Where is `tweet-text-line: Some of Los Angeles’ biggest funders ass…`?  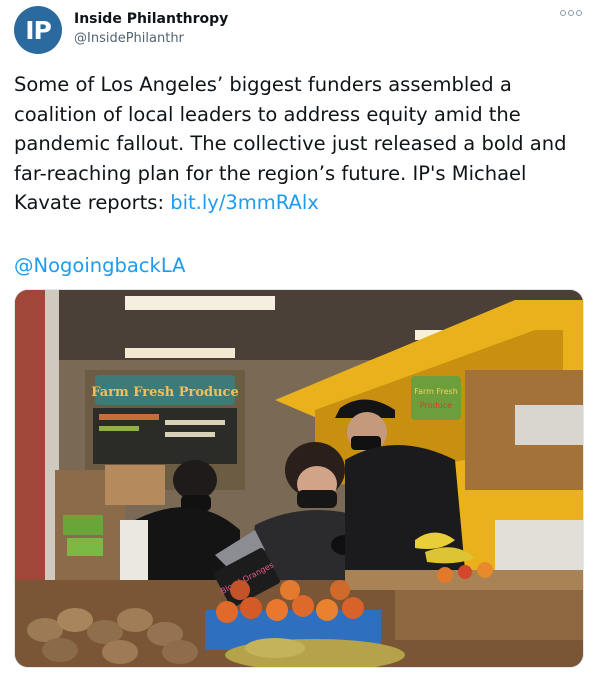 tweet-text-line: Some of Los Angeles’ biggest funders ass… is located at coordinates (263, 84).